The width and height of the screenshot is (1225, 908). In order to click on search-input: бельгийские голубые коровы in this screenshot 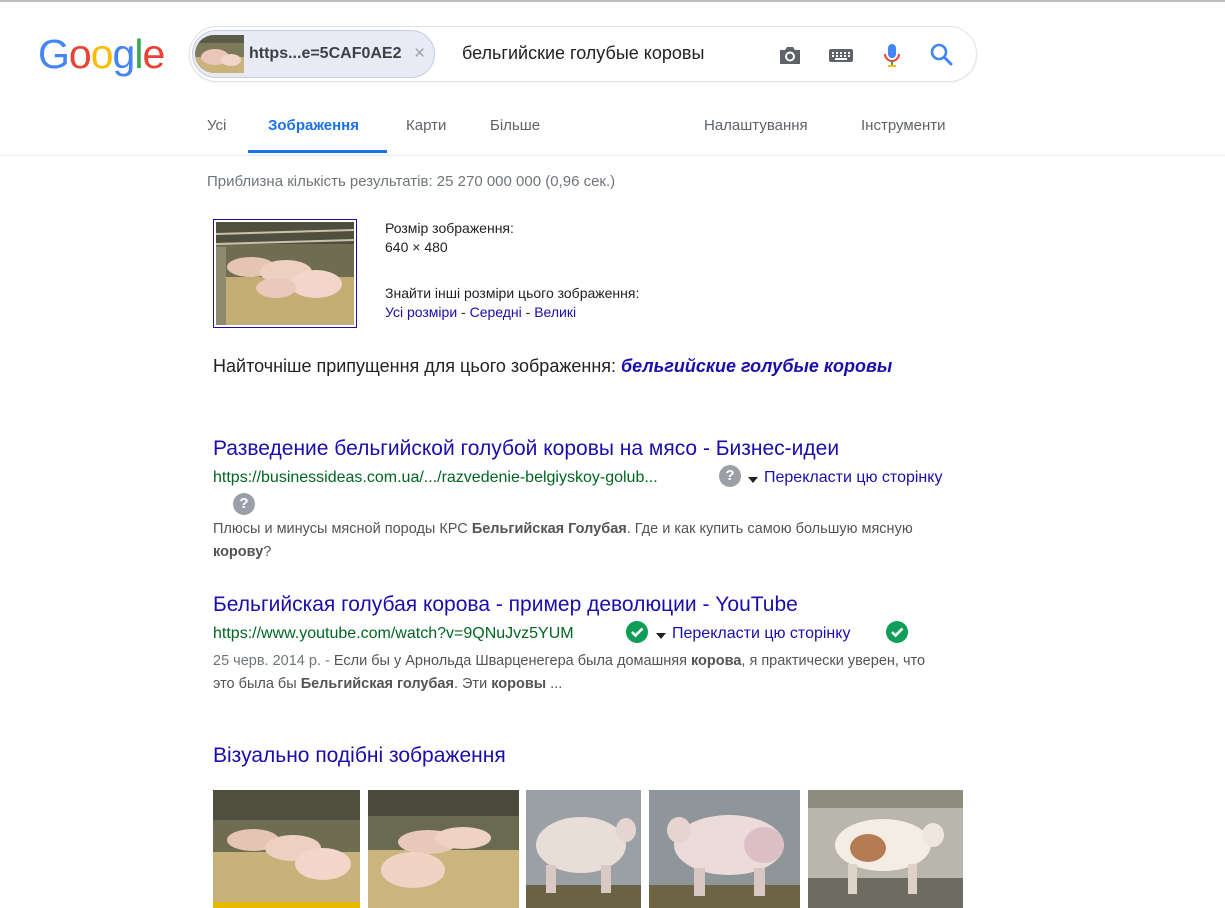, I will do `click(583, 53)`.